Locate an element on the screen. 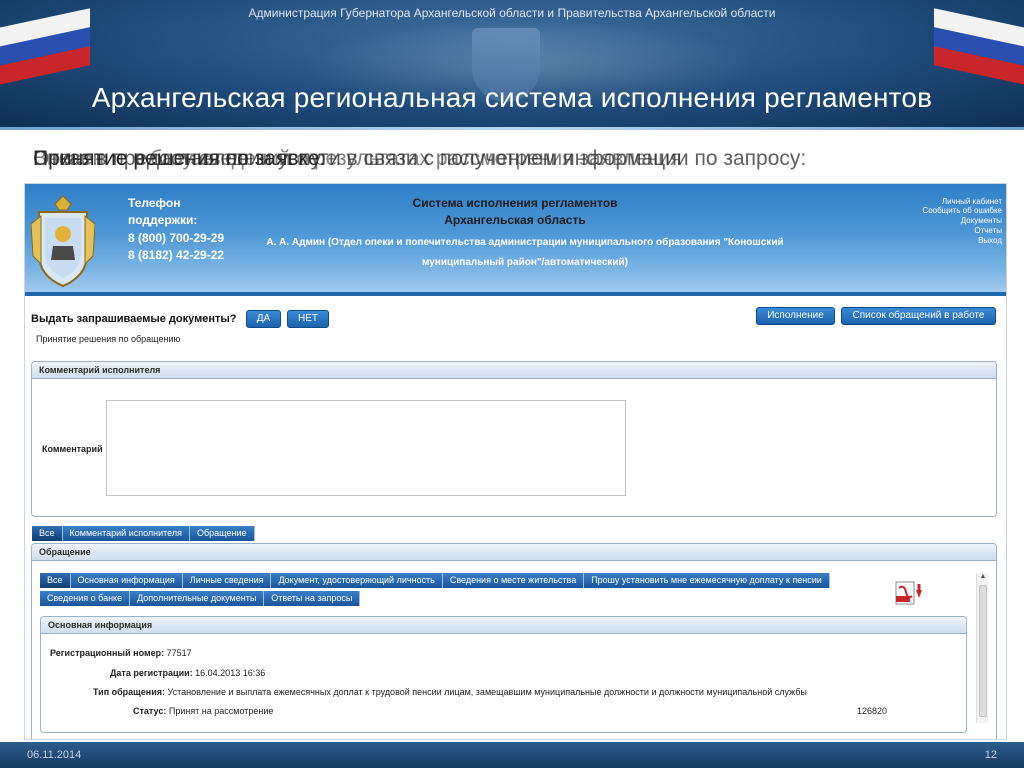 This screenshot has height=768, width=1024. reg-date-row: Дата регистрации: 16.04.2013 16:36 is located at coordinates (187, 673).